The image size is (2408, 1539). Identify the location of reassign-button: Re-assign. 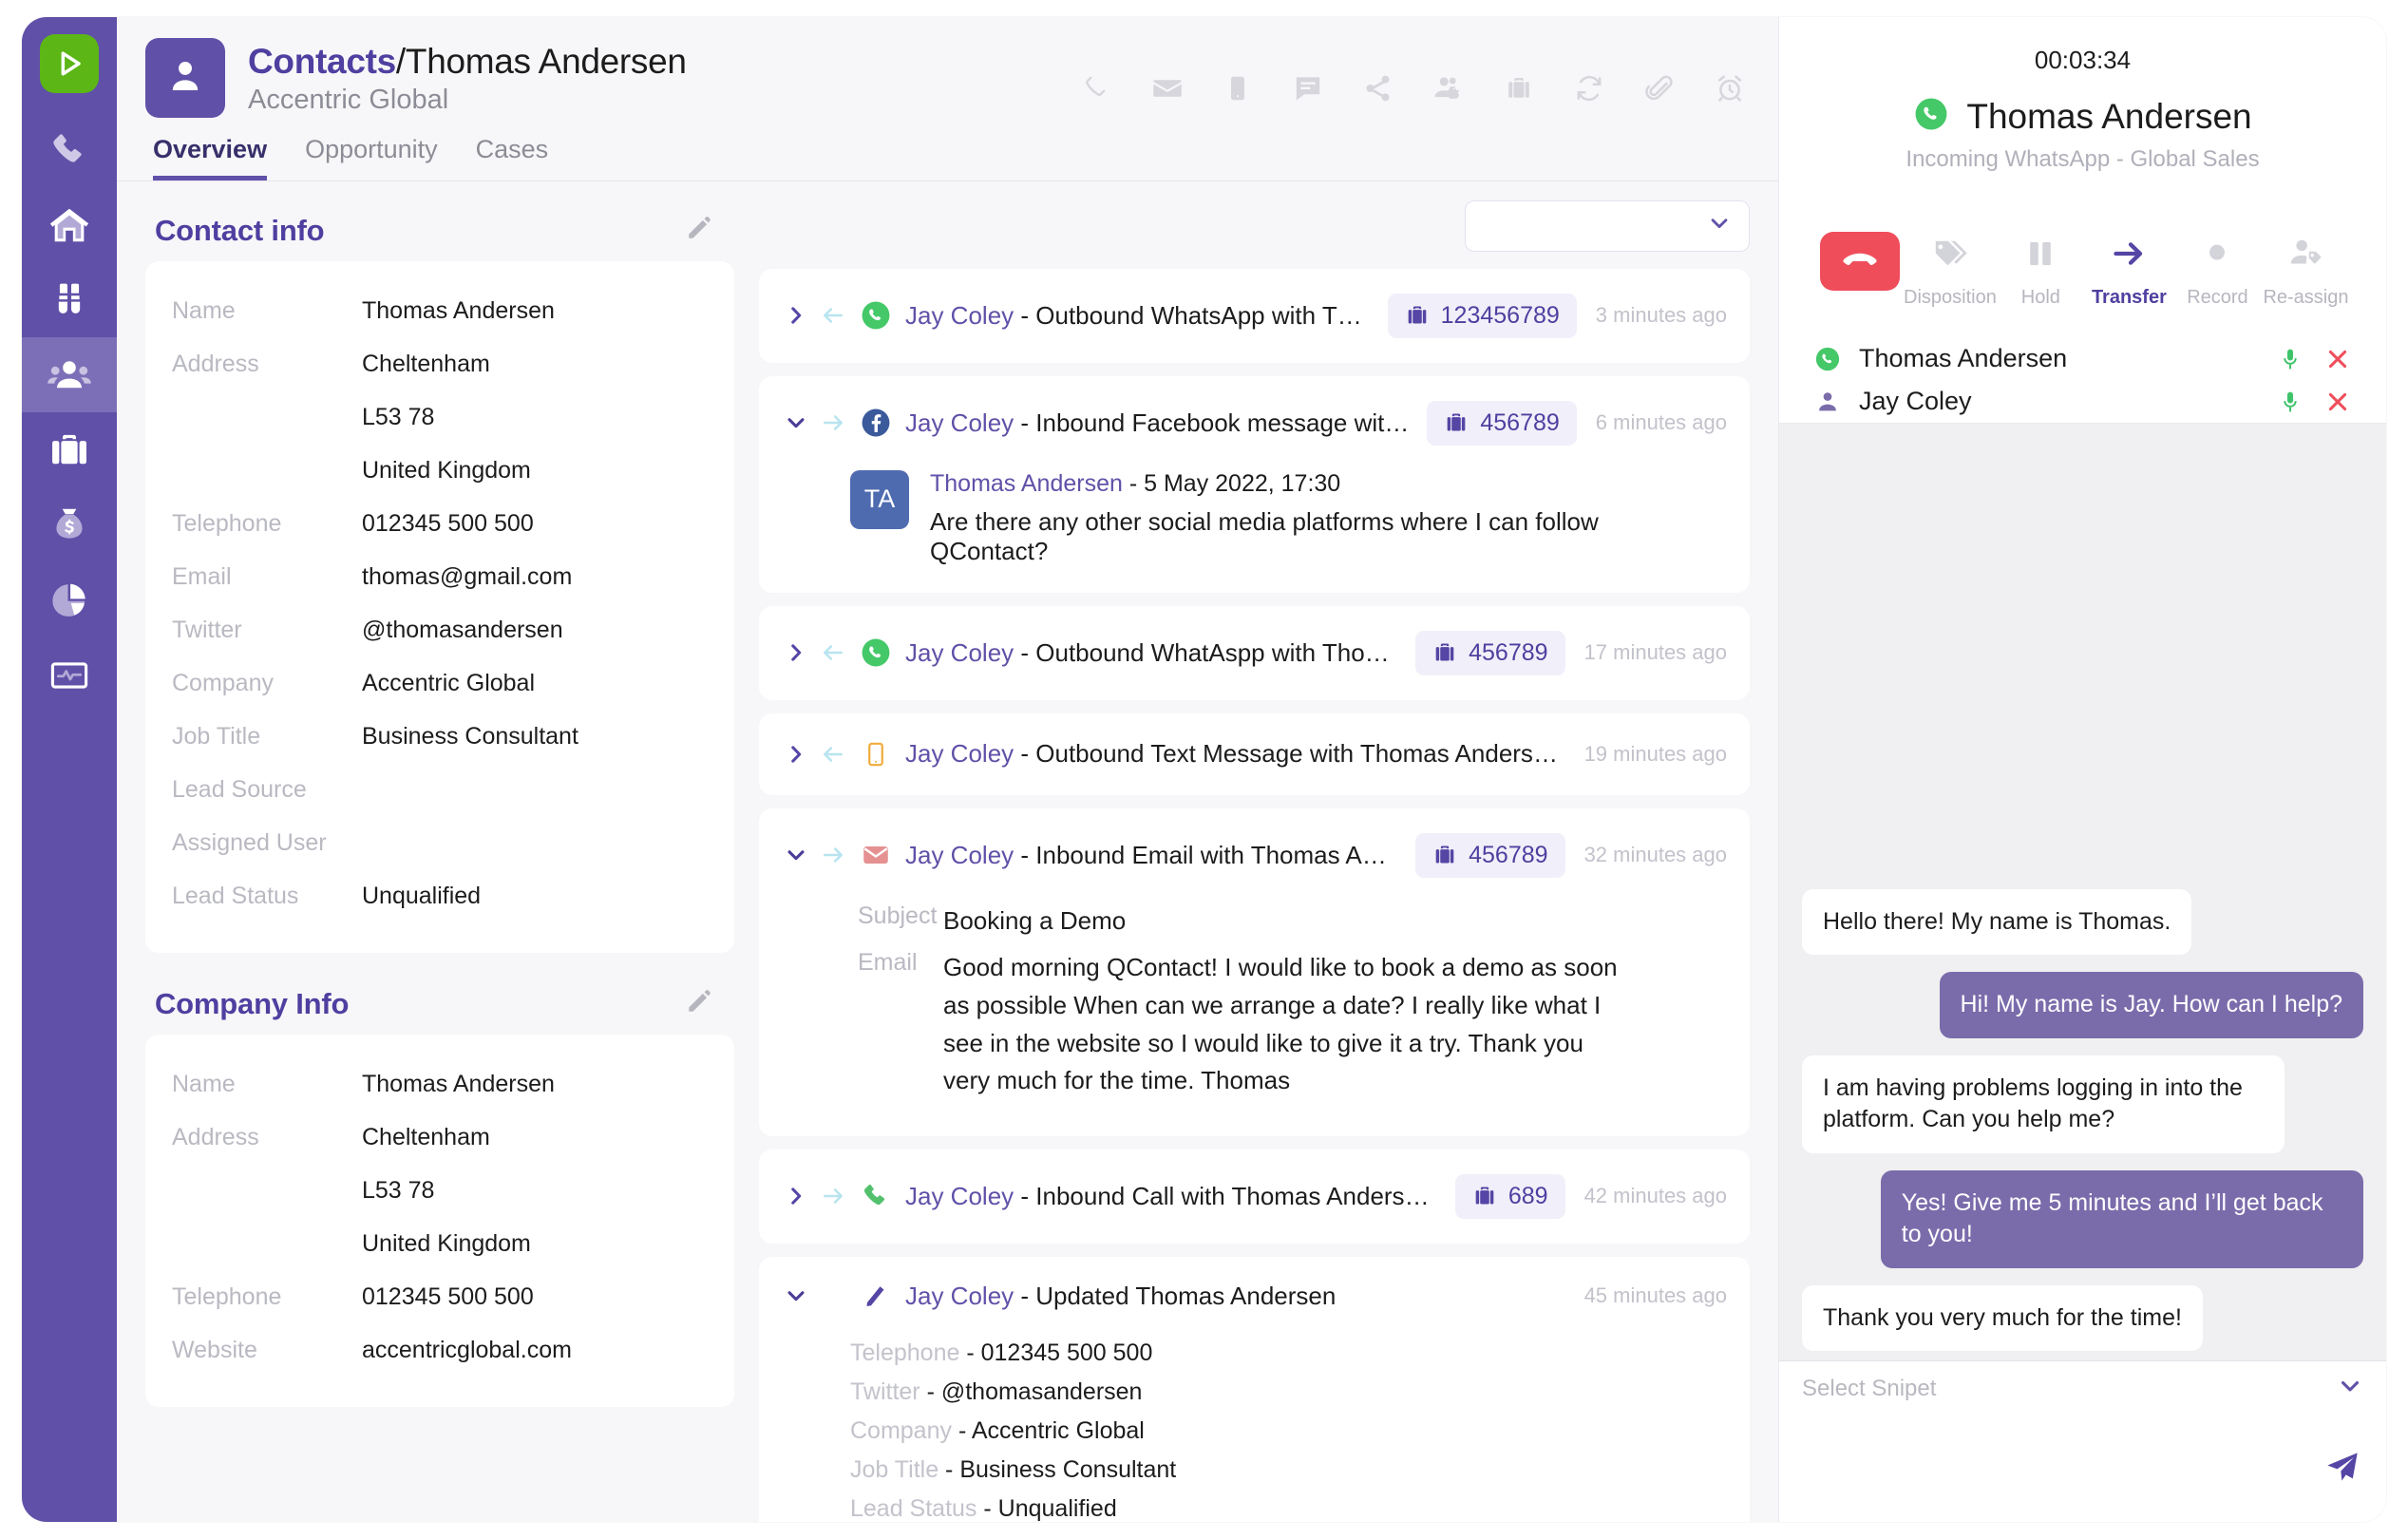
(2306, 270).